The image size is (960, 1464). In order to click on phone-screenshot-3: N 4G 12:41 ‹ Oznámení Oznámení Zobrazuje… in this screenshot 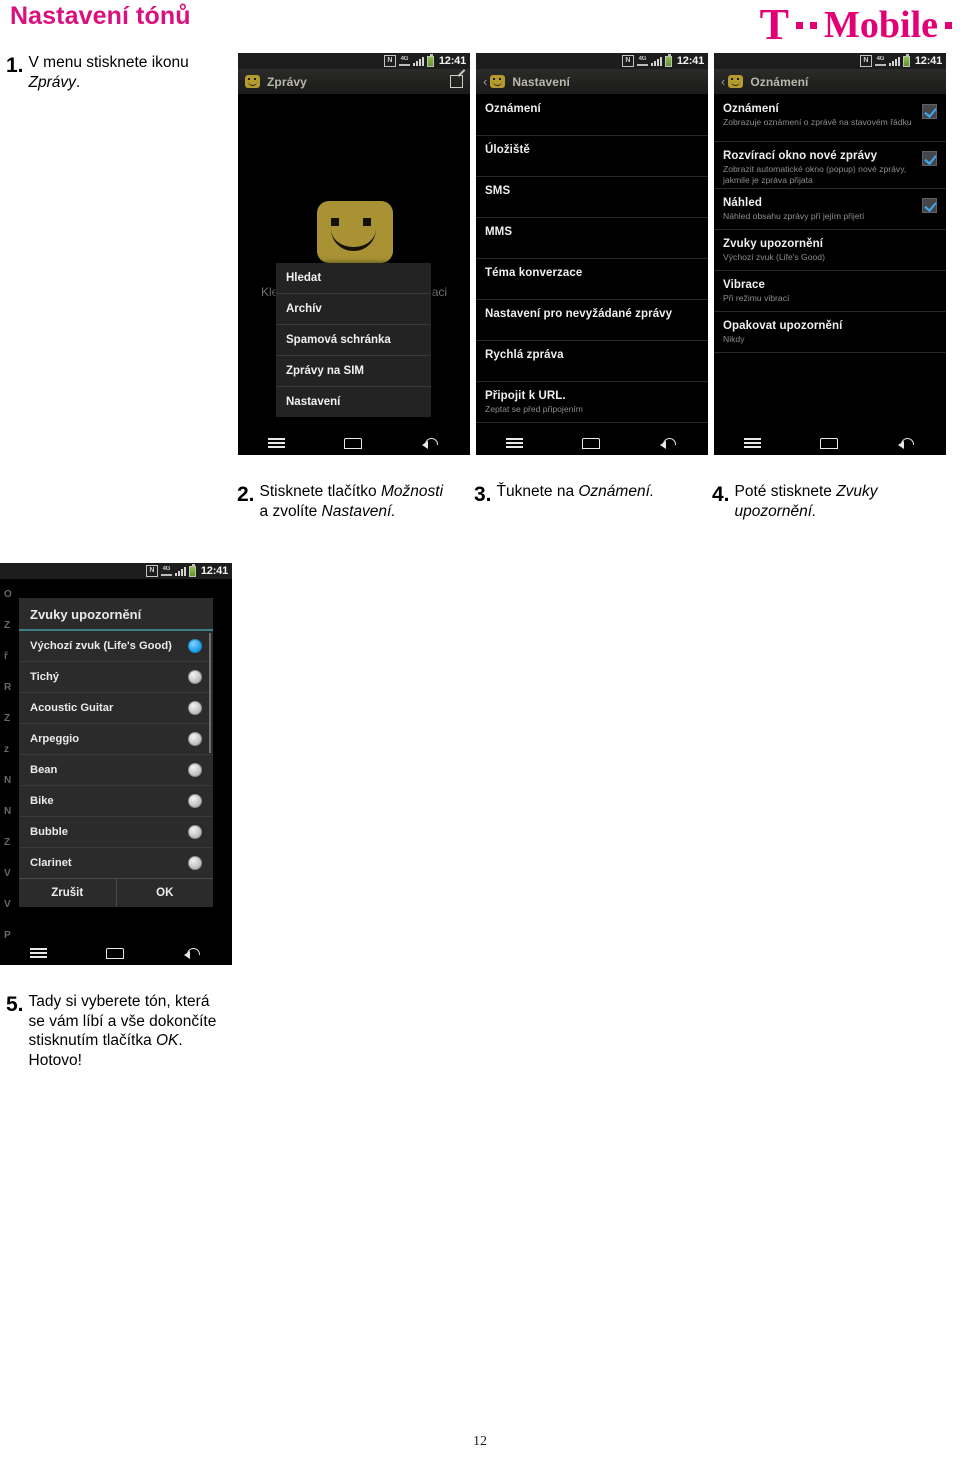, I will do `click(830, 254)`.